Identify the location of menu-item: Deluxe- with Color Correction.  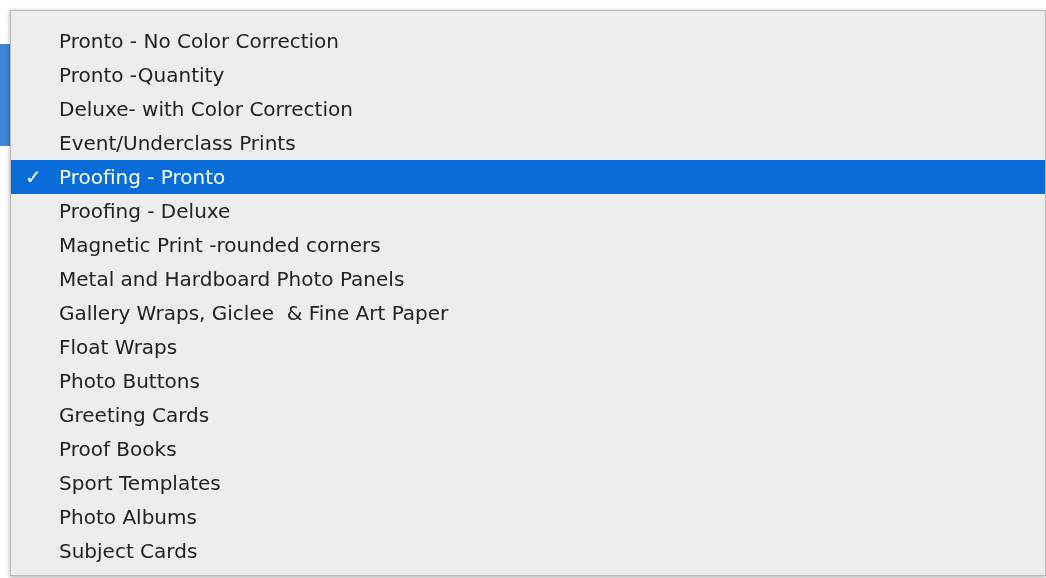
(528, 109).